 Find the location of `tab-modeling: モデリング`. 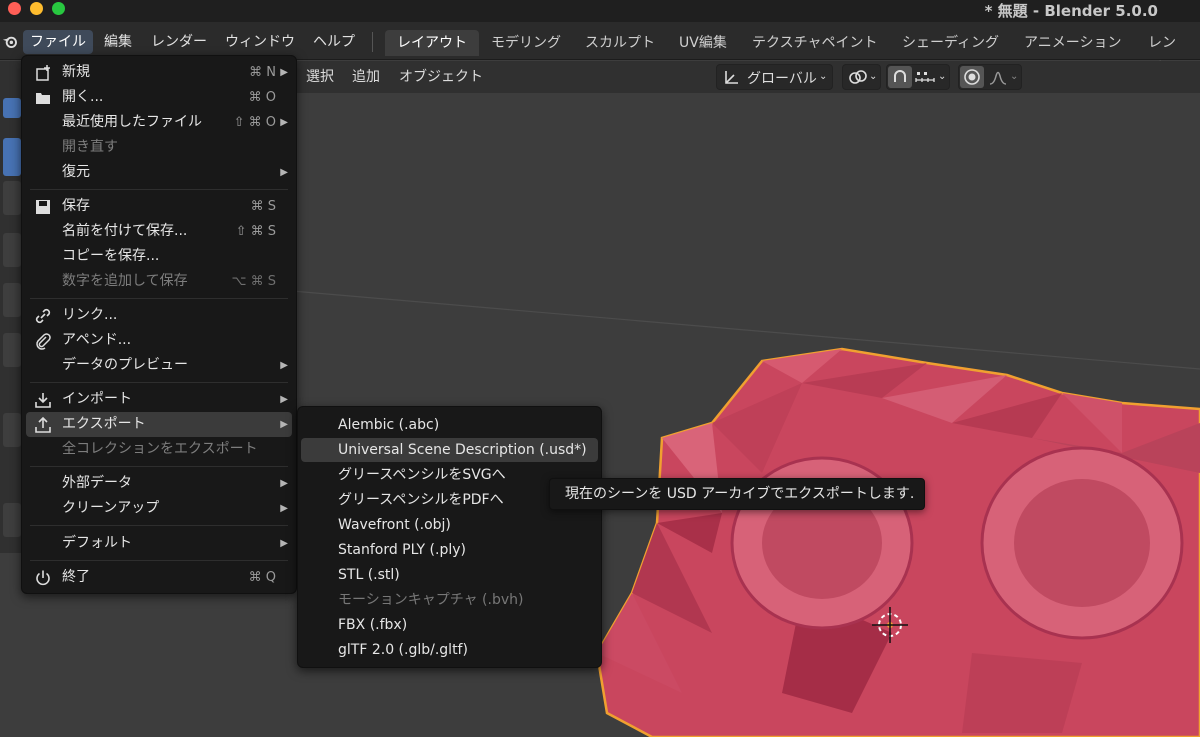

tab-modeling: モデリング is located at coordinates (526, 43).